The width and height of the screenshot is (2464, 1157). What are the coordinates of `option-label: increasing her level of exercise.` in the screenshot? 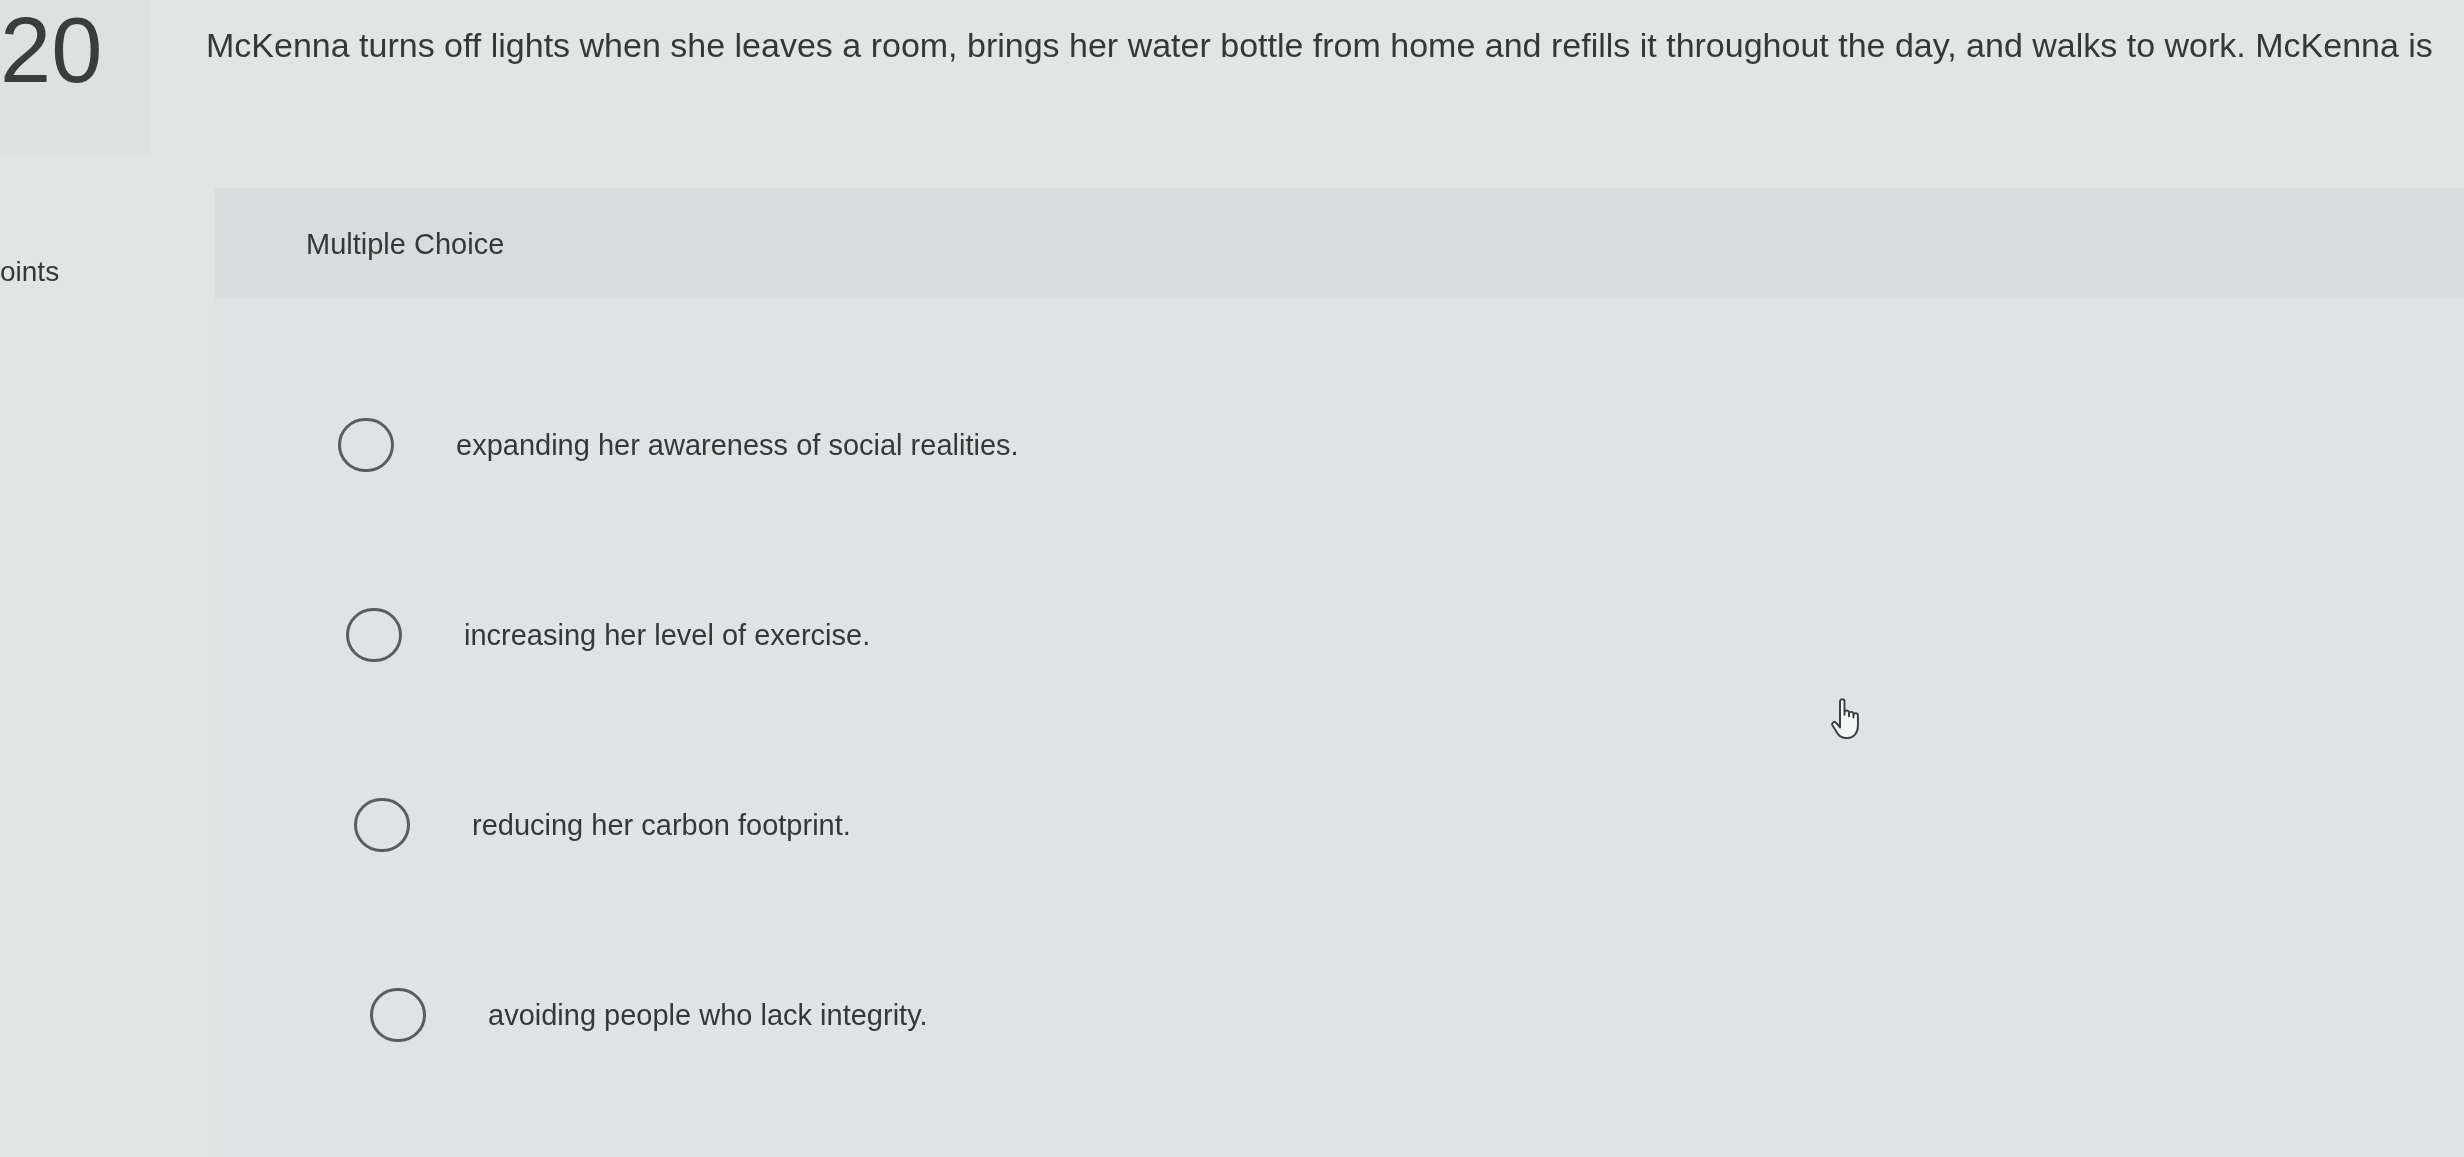 It's located at (667, 635).